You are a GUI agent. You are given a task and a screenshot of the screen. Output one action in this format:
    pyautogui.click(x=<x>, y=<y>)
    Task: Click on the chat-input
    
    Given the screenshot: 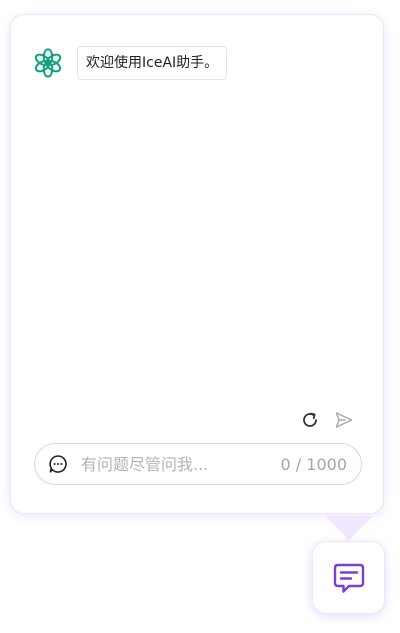 What is the action you would take?
    pyautogui.click(x=180, y=464)
    